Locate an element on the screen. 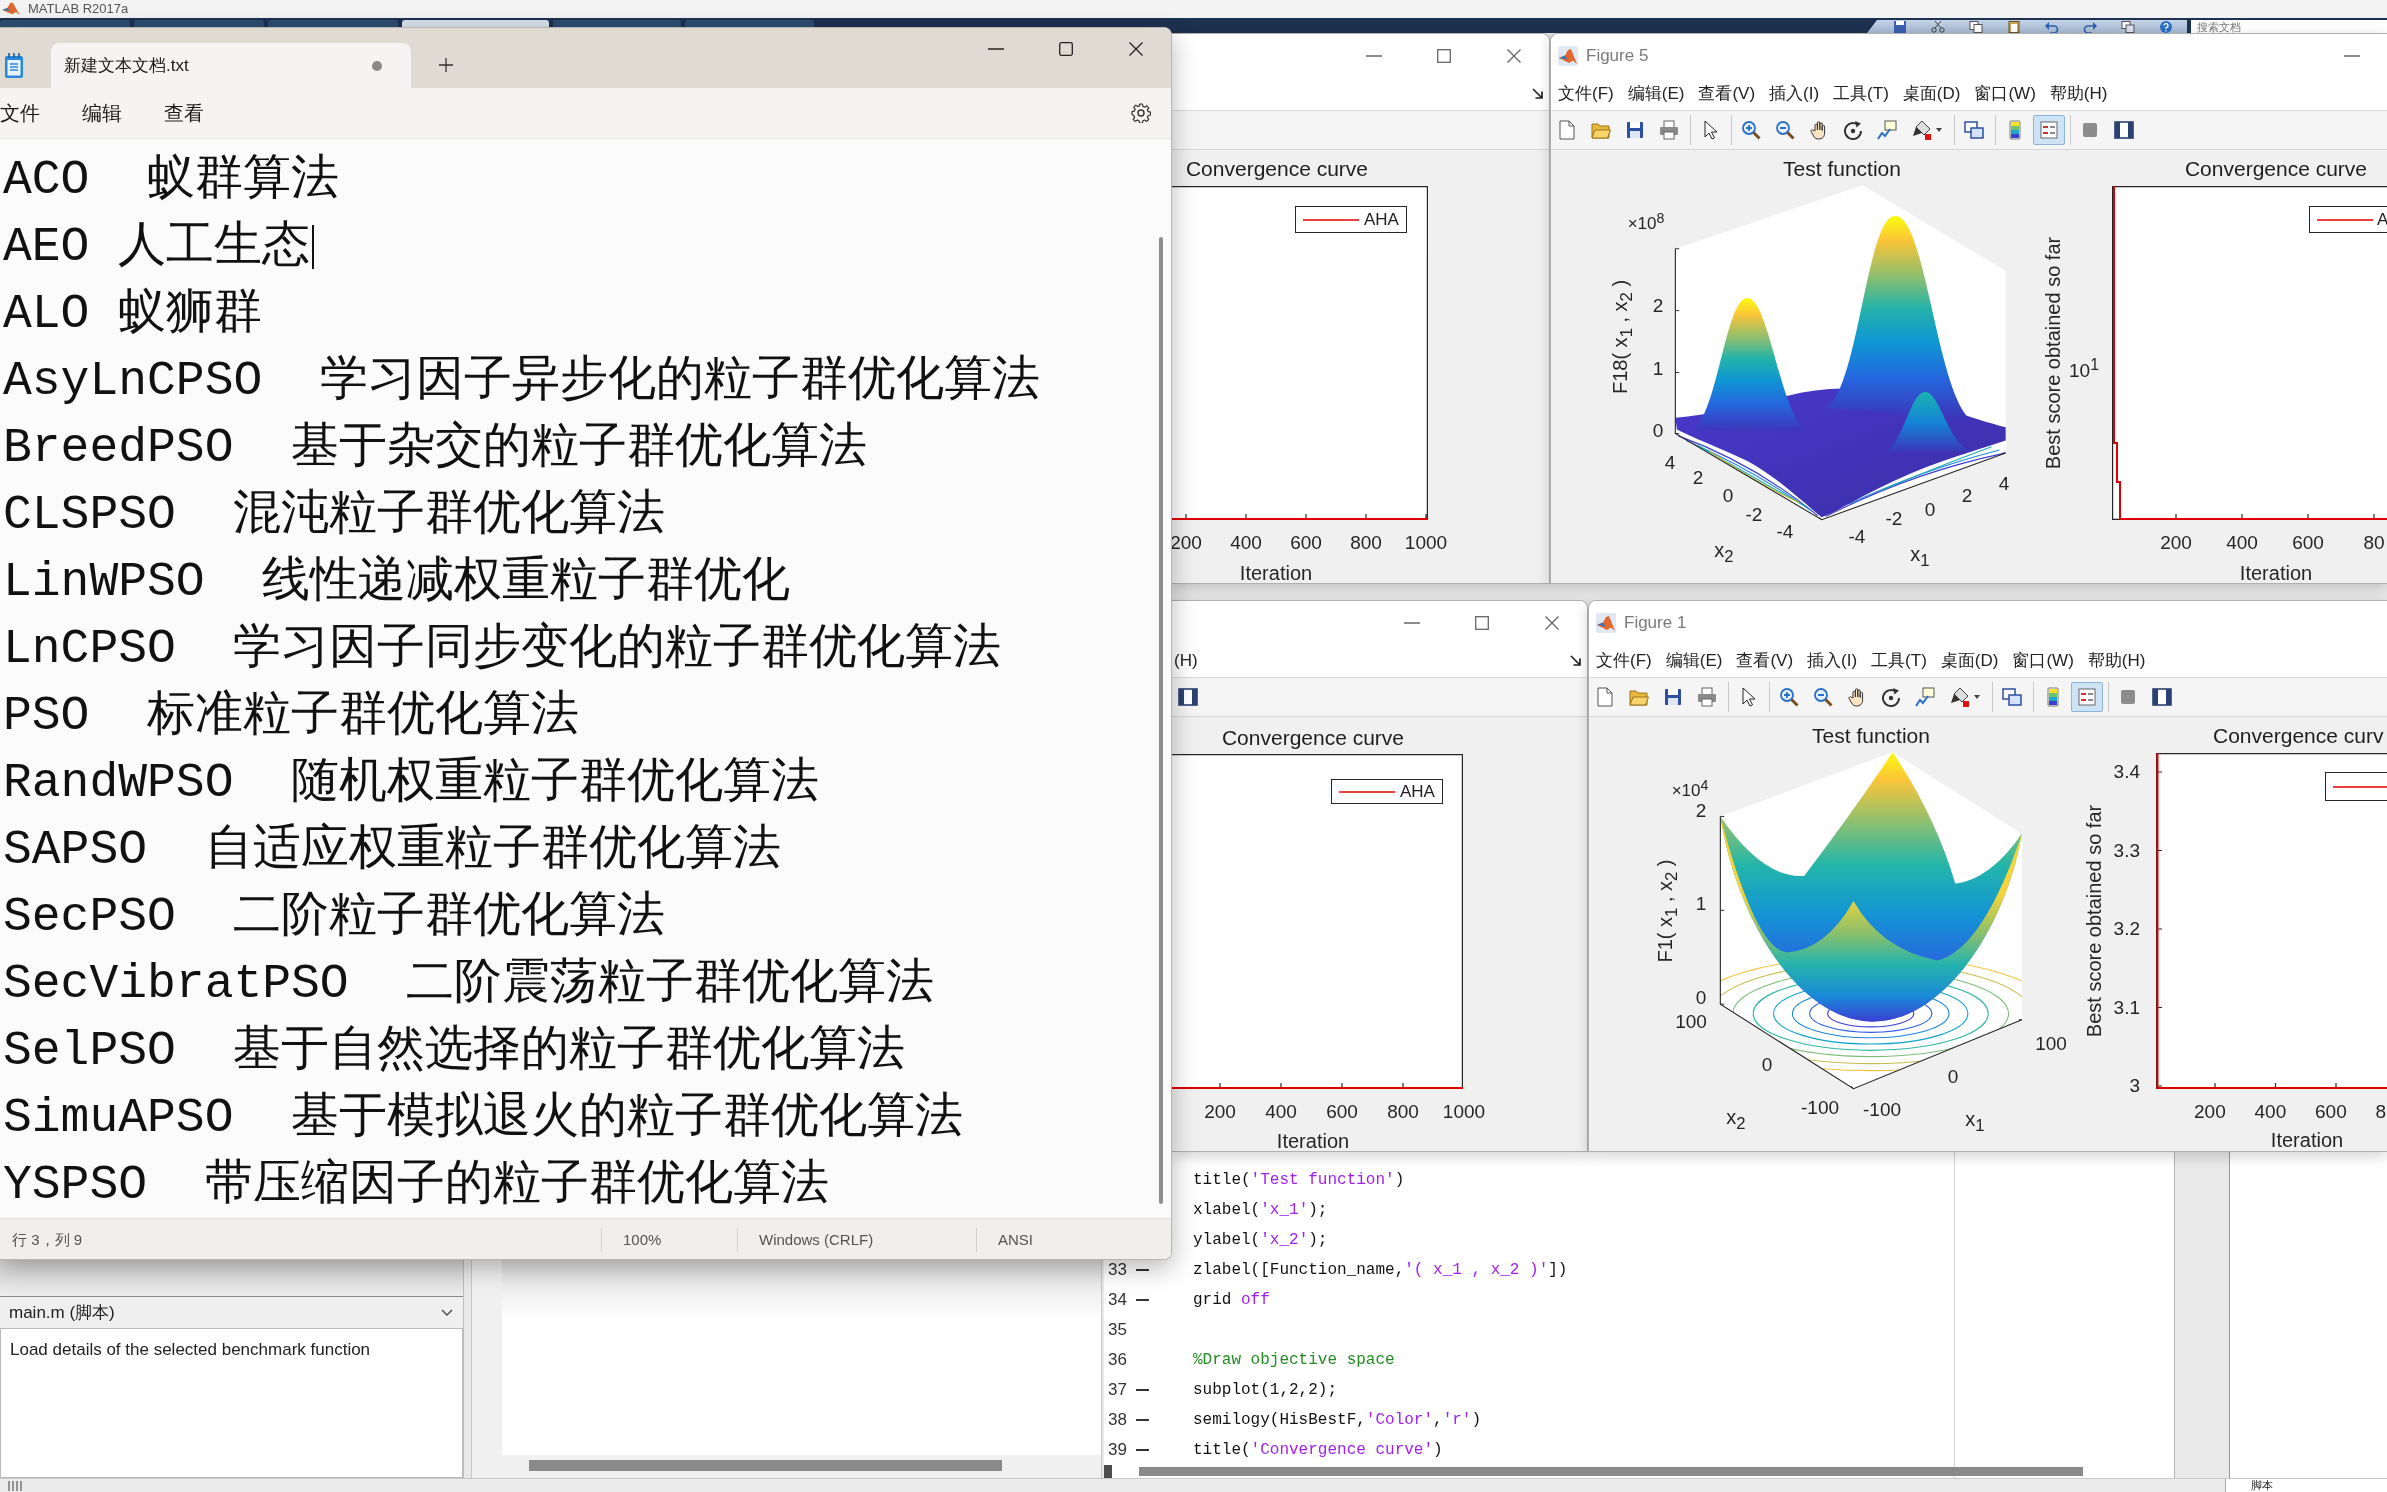 Image resolution: width=2387 pixels, height=1492 pixels. brush-icon is located at coordinates (1922, 130).